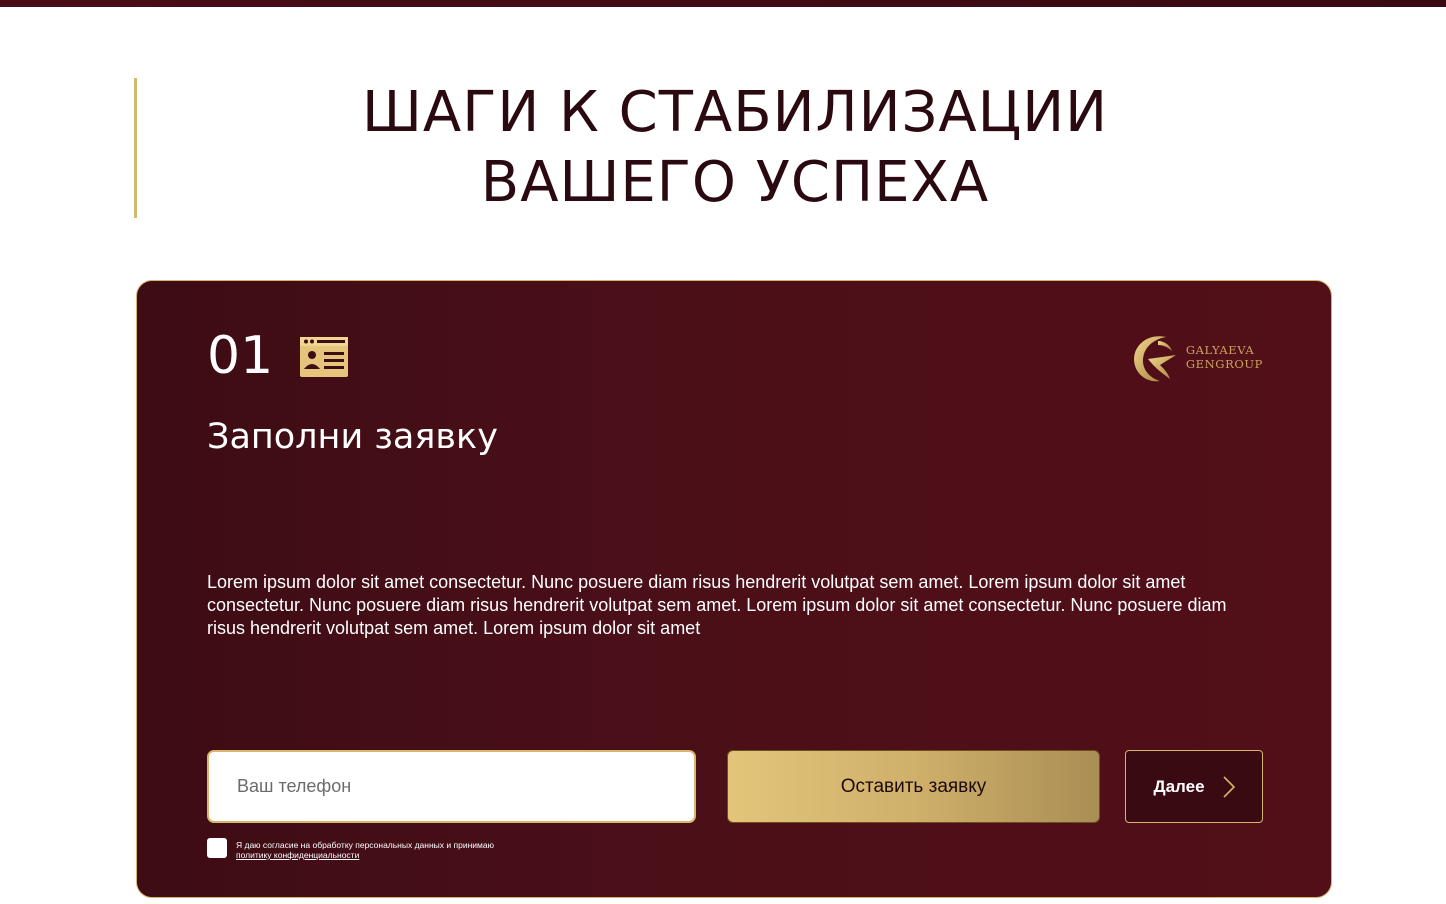 The height and width of the screenshot is (904, 1446). I want to click on brand-name-line-2: GENGROUP, so click(1224, 364).